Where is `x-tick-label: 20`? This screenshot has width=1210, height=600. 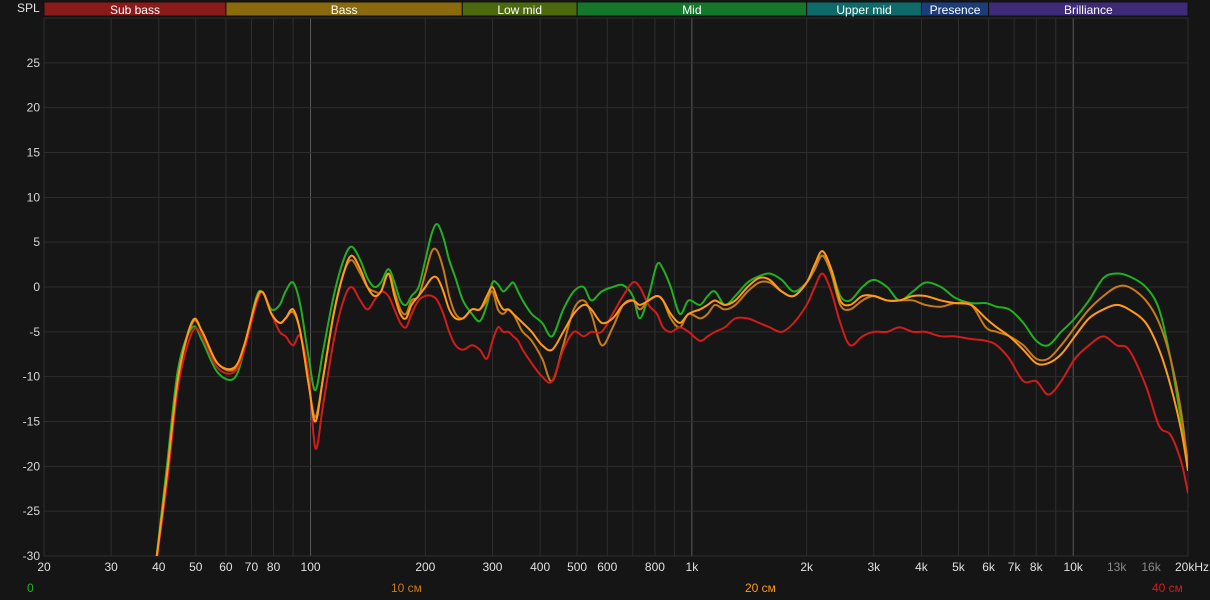 x-tick-label: 20 is located at coordinates (44, 567).